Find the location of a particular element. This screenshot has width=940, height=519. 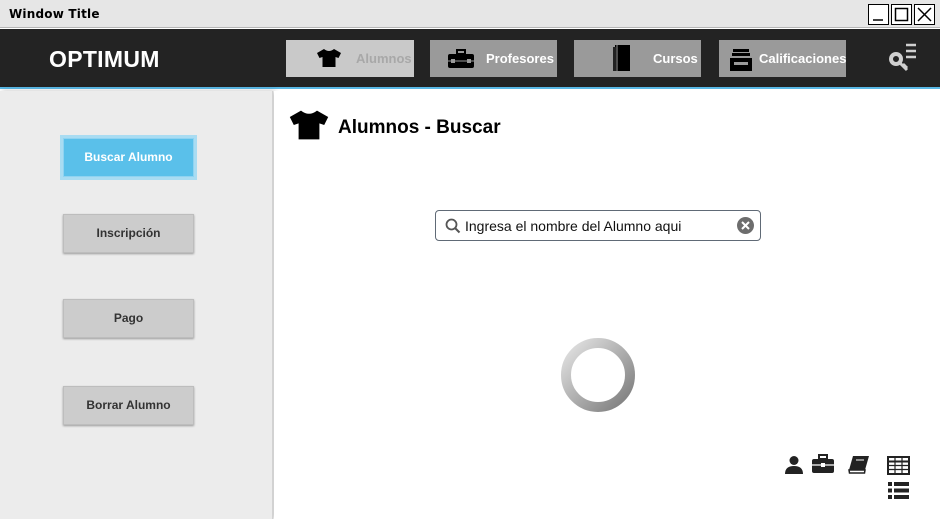

table-icon is located at coordinates (898, 465).